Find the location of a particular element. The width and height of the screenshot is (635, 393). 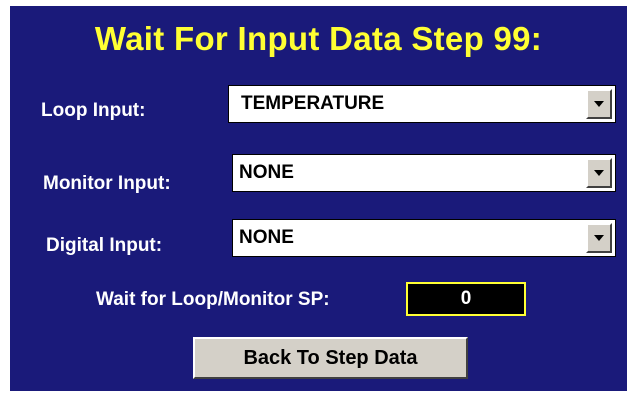

page-title: Wait For Input Data Step 99: is located at coordinates (318, 38).